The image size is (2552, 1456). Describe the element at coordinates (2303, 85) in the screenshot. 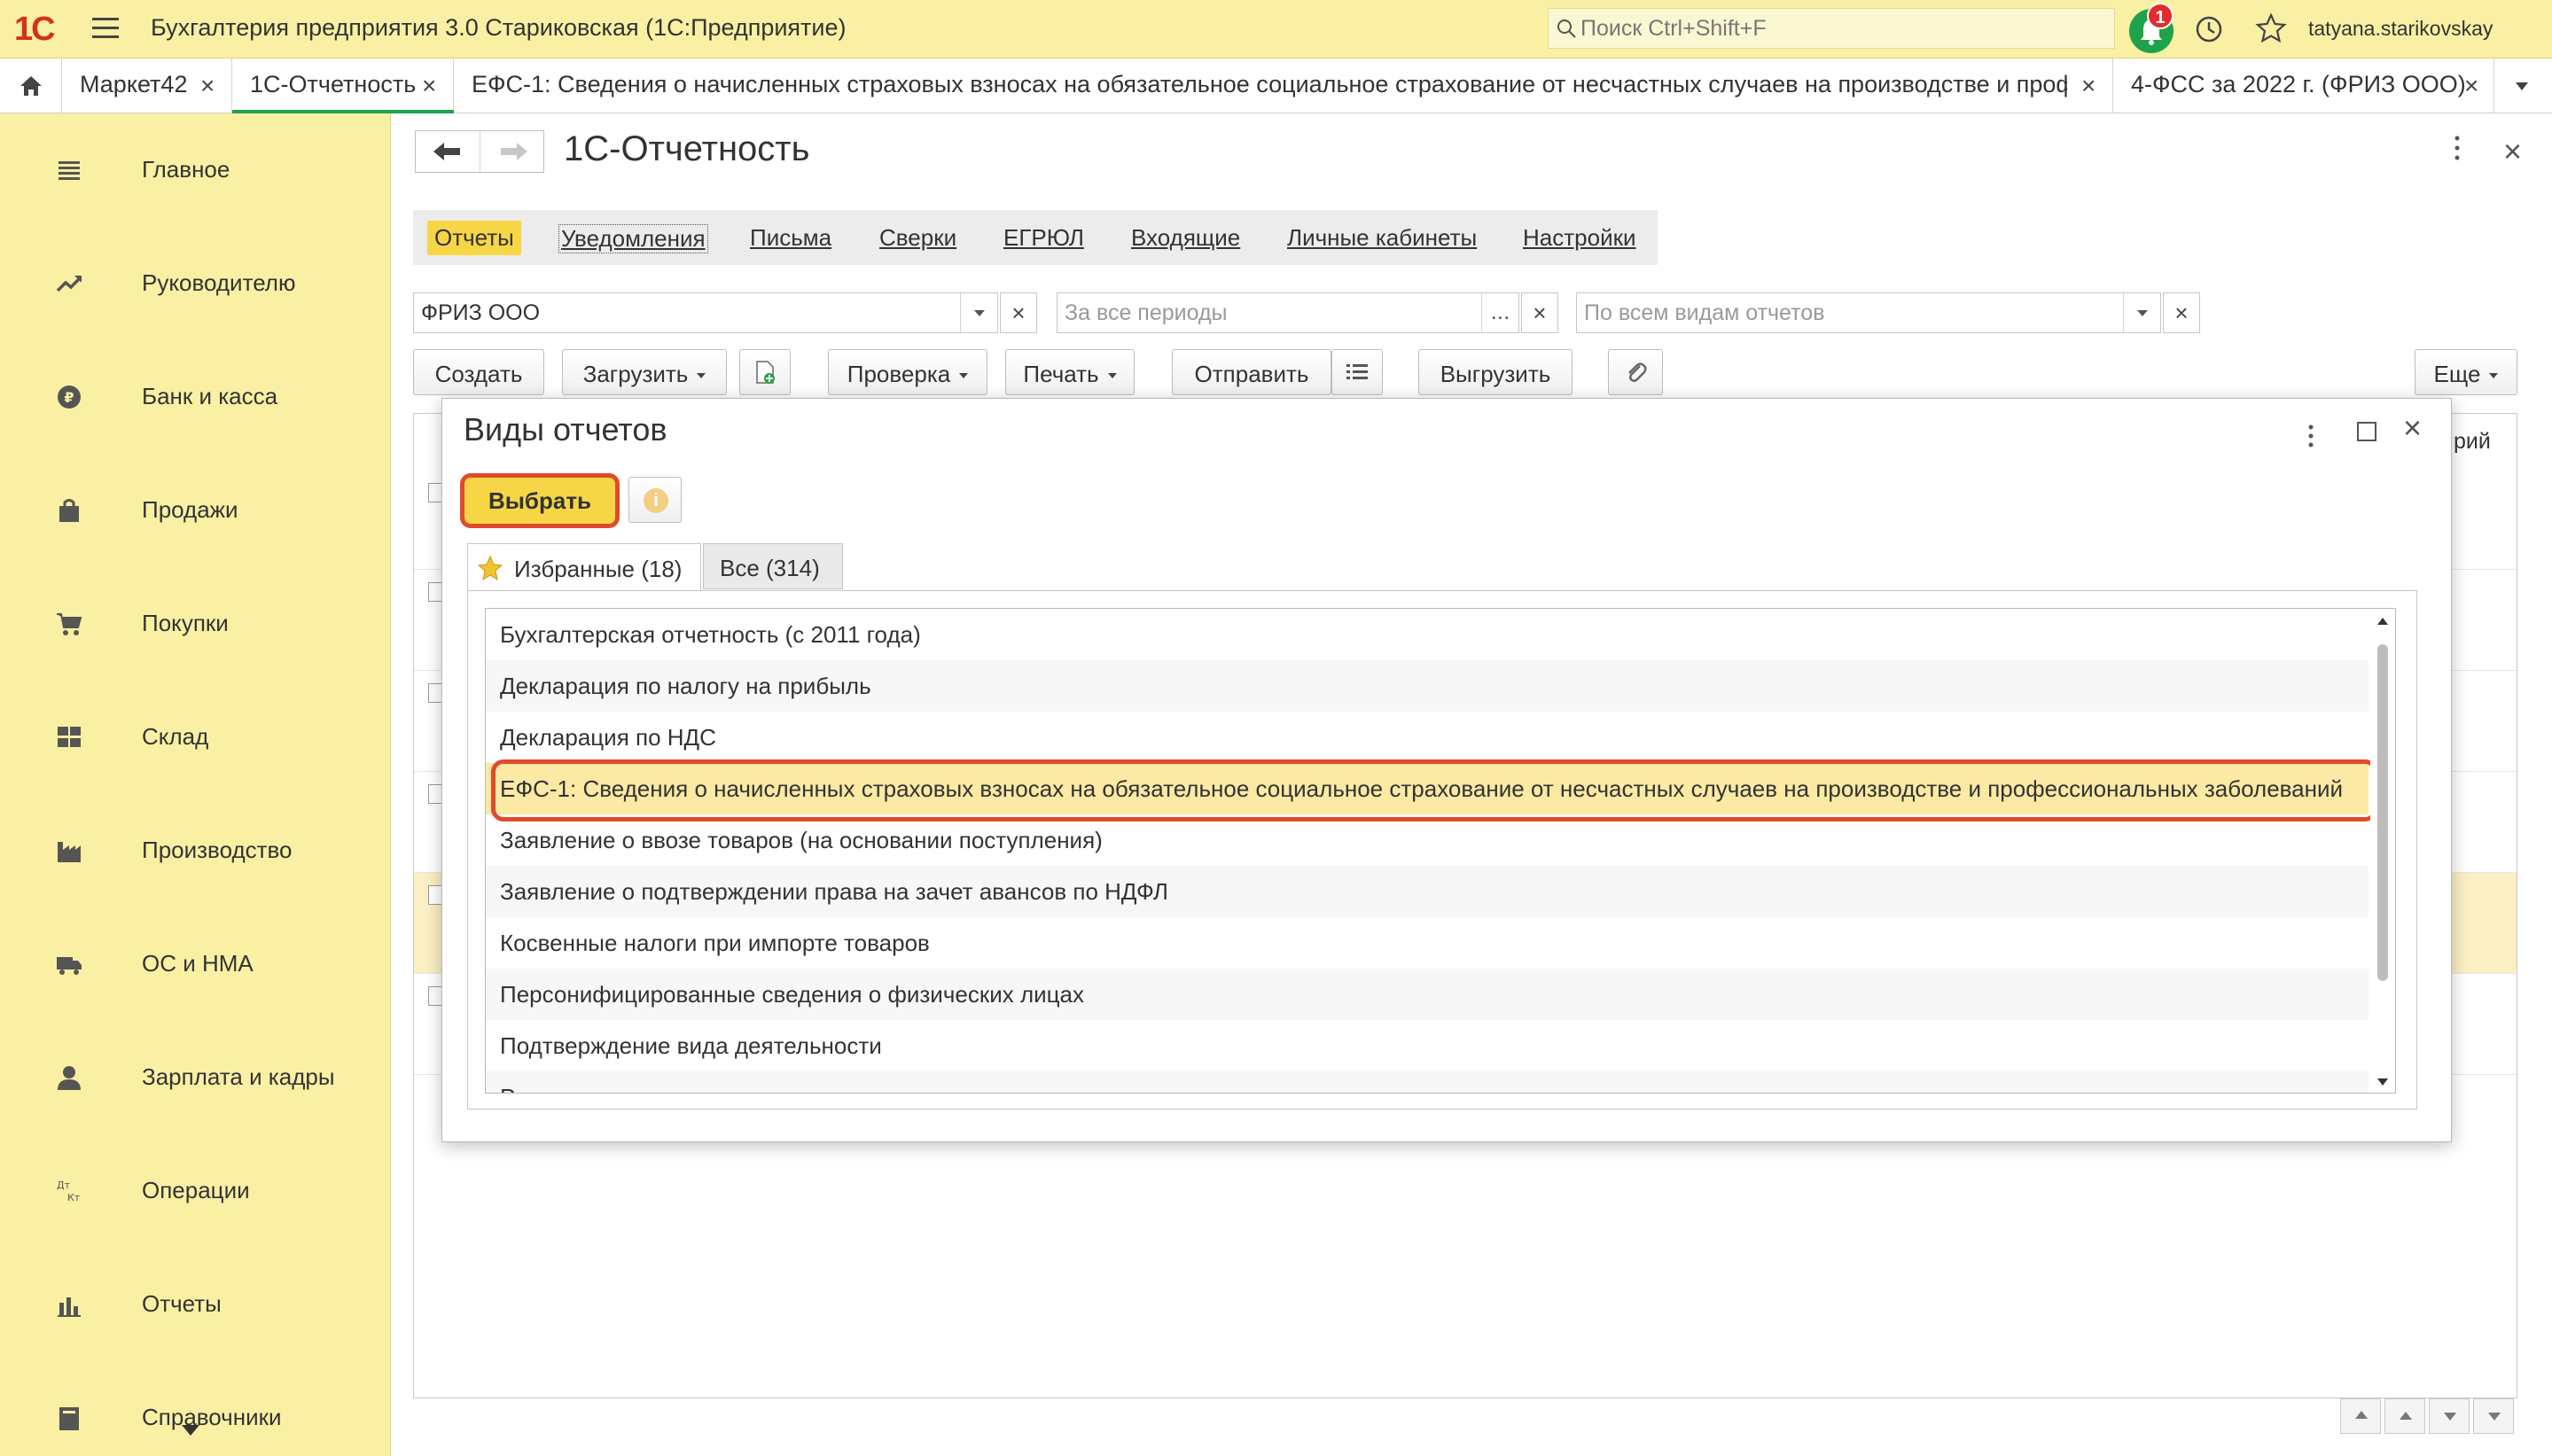

I see `tab-4fss: 4-ФСС за 2022 г. (ФРИЗ ООО) ×` at that location.